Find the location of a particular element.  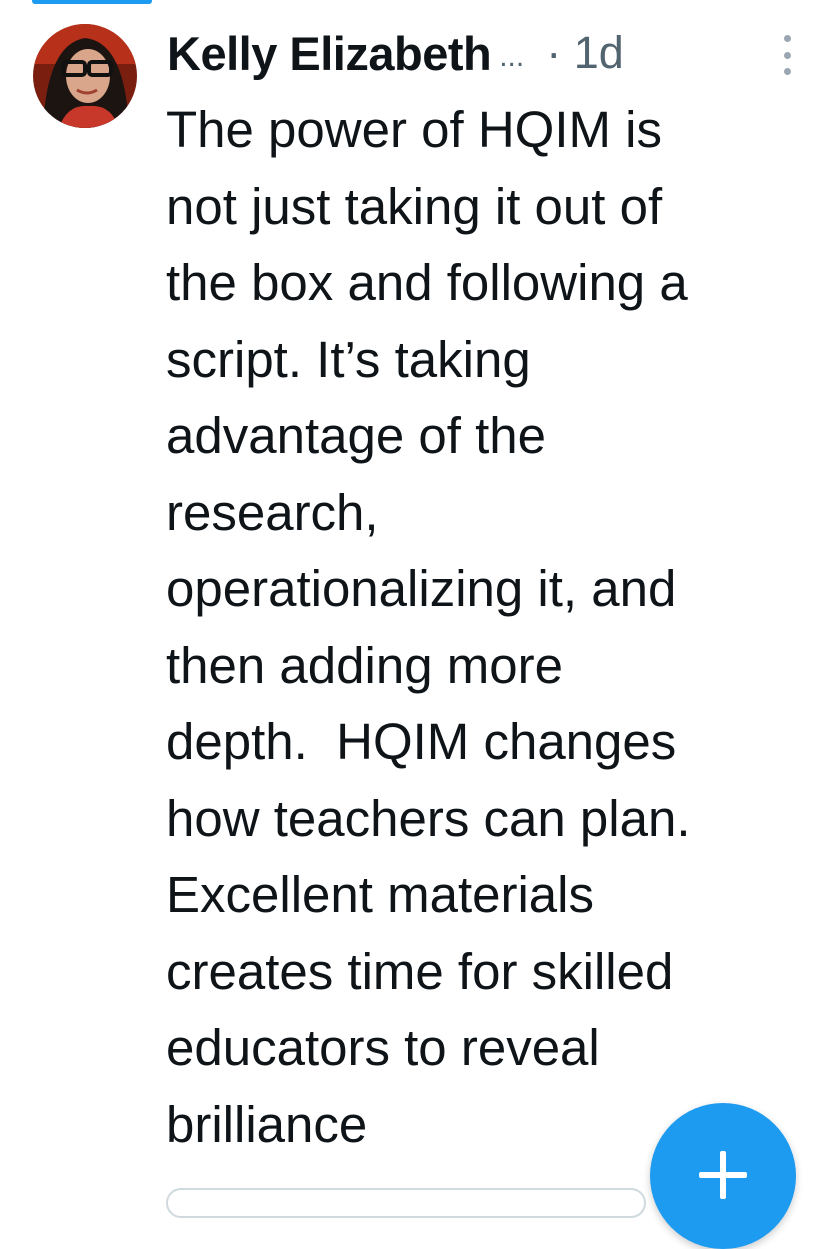

compose-button is located at coordinates (723, 1176).